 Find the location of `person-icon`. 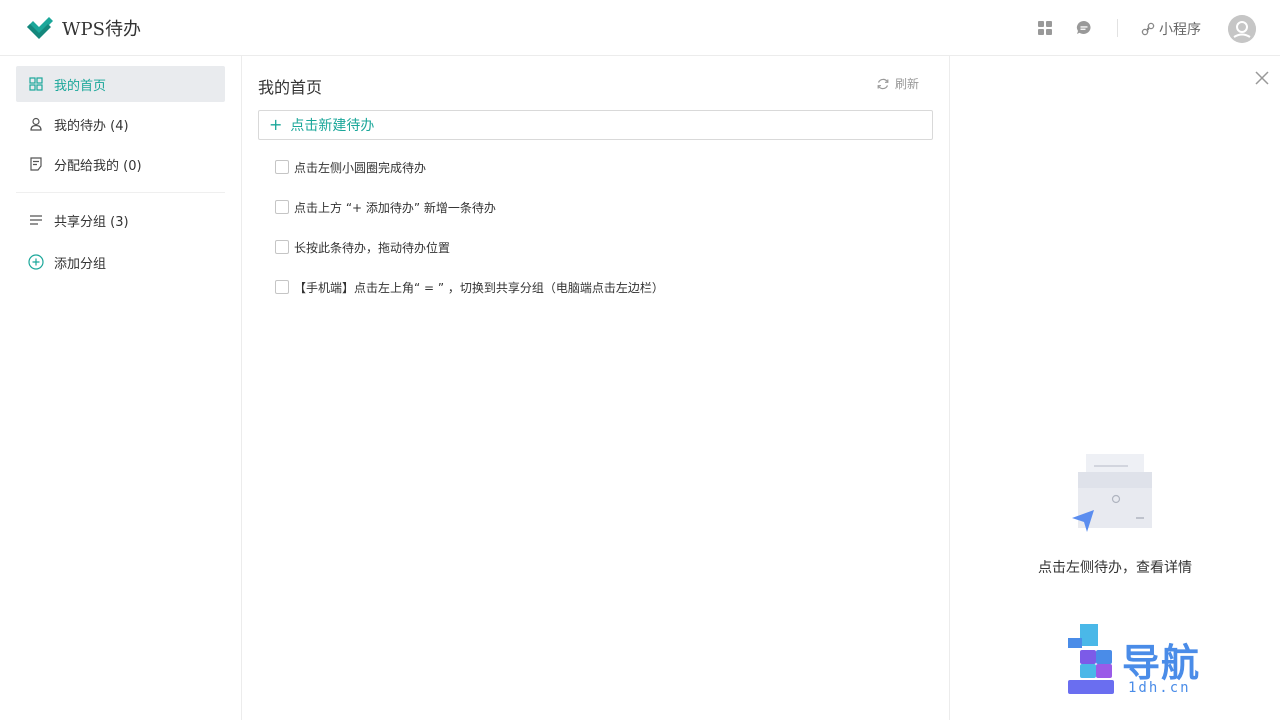

person-icon is located at coordinates (36, 124).